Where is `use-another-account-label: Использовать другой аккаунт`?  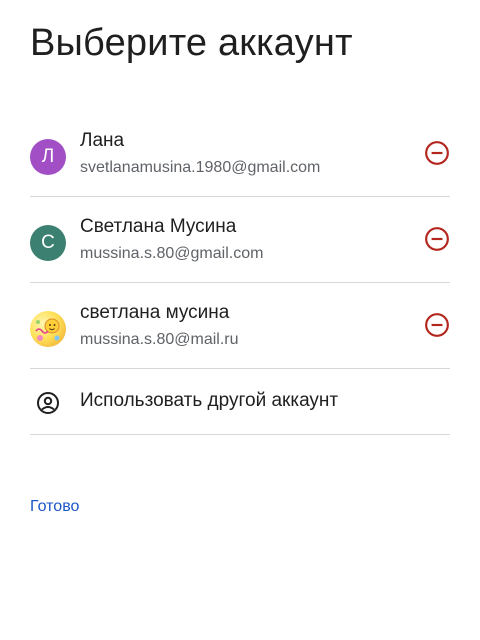 use-another-account-label: Использовать другой аккаунт is located at coordinates (209, 400).